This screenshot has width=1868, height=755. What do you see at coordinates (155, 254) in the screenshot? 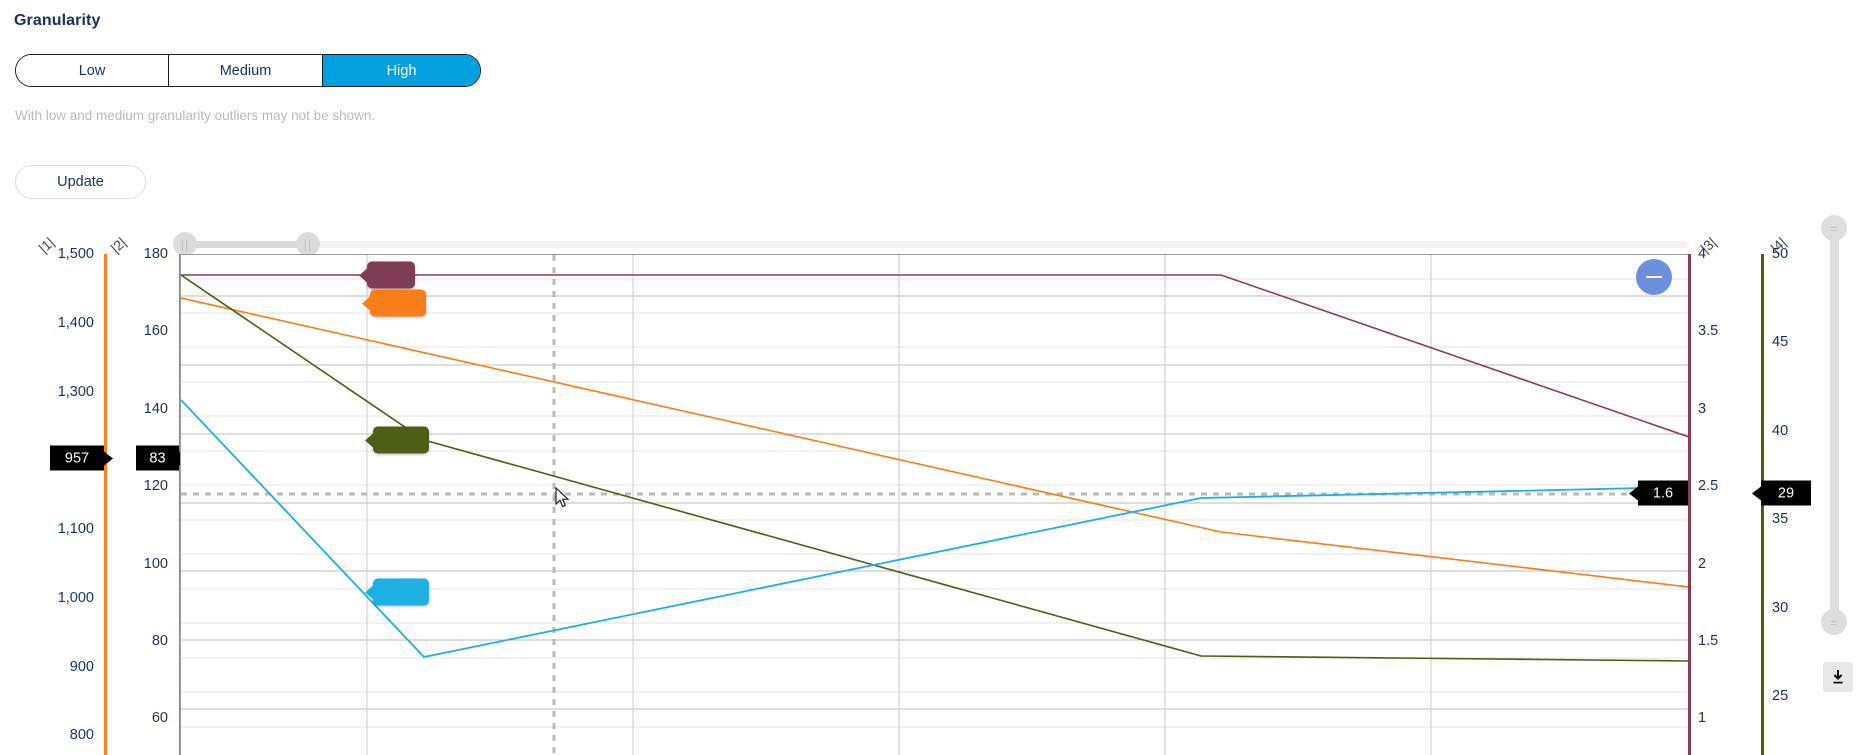
I see `y-axis-2-tick: 180` at bounding box center [155, 254].